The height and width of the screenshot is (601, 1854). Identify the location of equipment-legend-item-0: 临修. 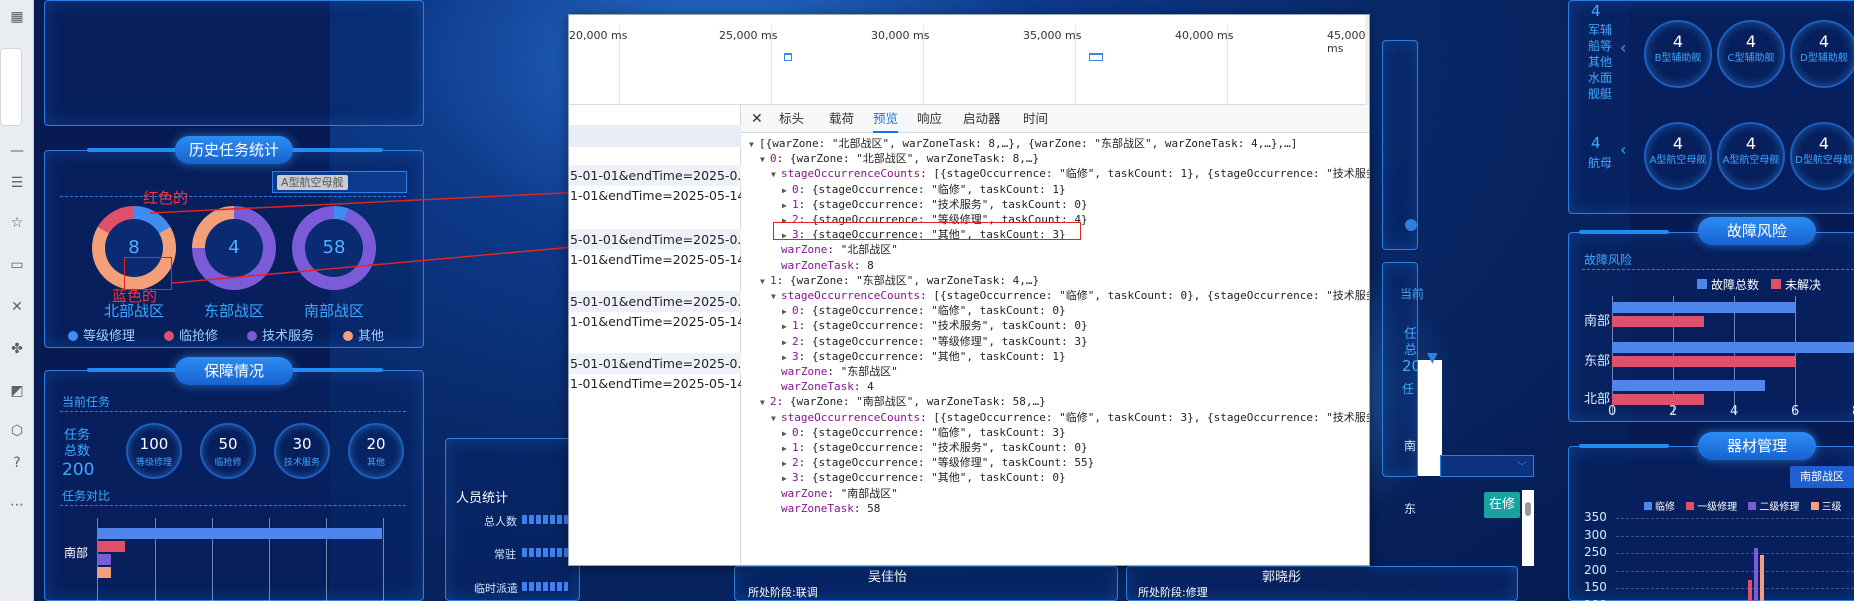
(1659, 507).